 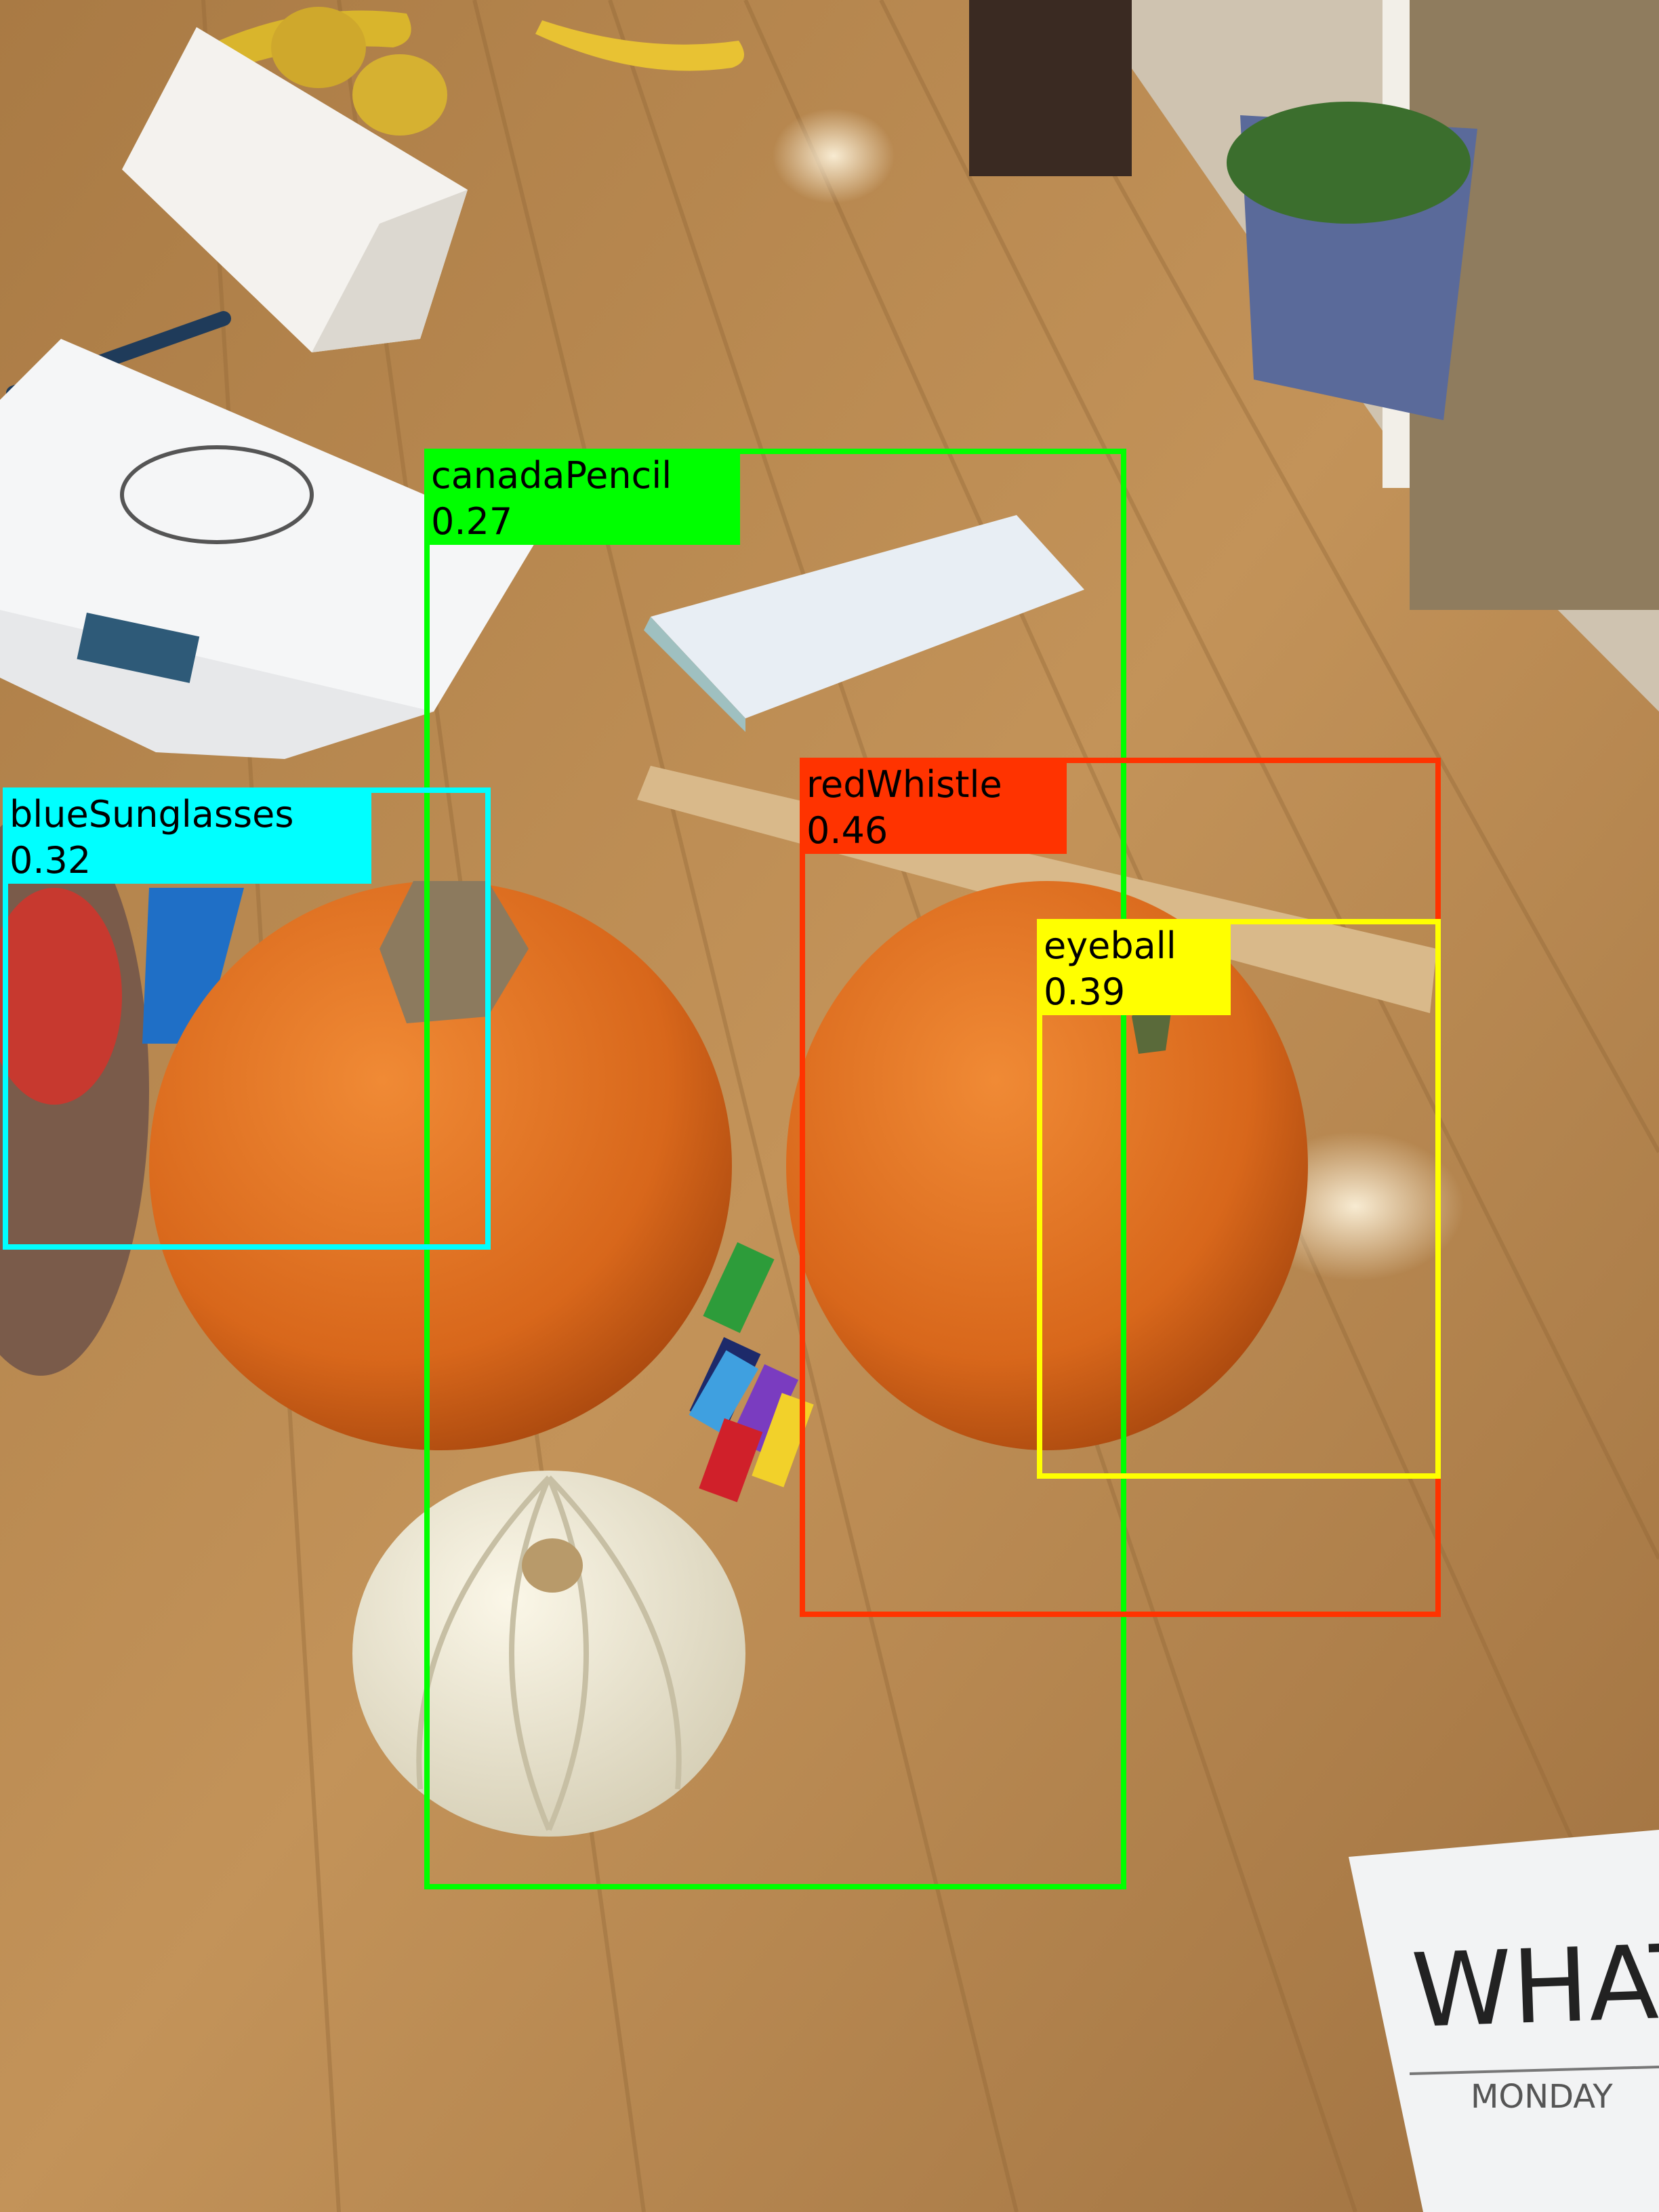 What do you see at coordinates (1085, 991) in the screenshot?
I see `eyeball-score: 0.39` at bounding box center [1085, 991].